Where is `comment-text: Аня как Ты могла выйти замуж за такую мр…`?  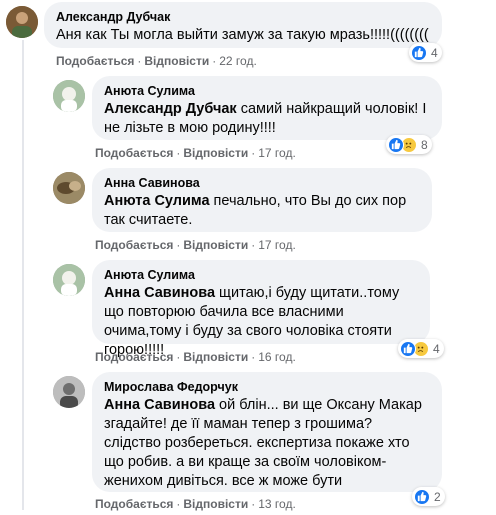
comment-text: Аня как Ты могла выйти замуж за такую мр… is located at coordinates (243, 35).